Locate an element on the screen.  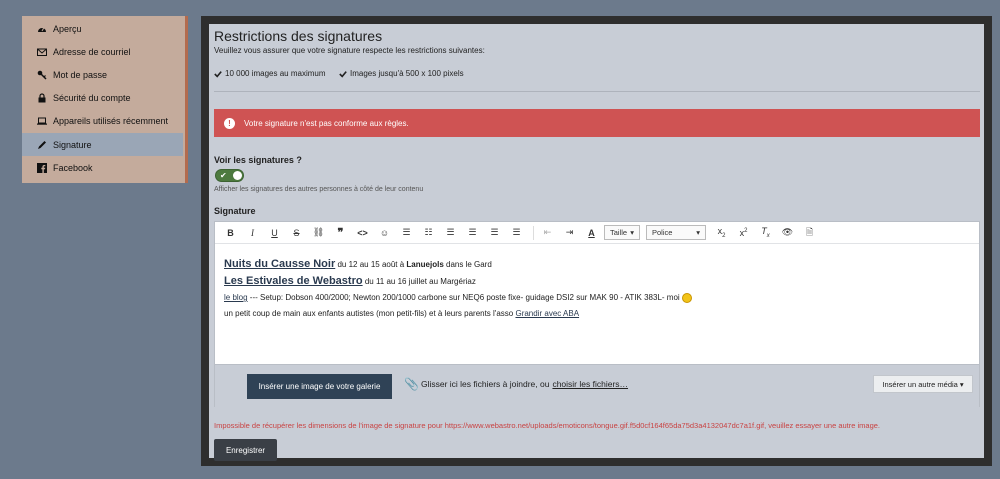
exclamation-icon: ! is located at coordinates (229, 123).